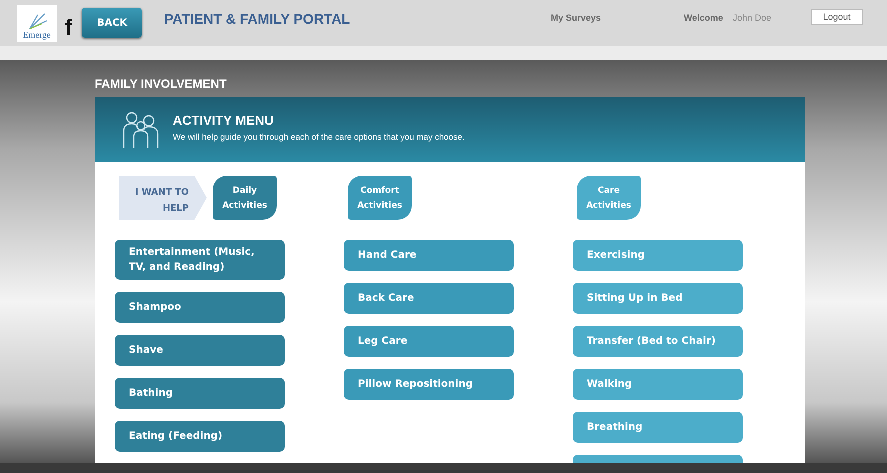 The image size is (887, 473). Describe the element at coordinates (380, 198) in the screenshot. I see `category-tab: Comfort Activities` at that location.